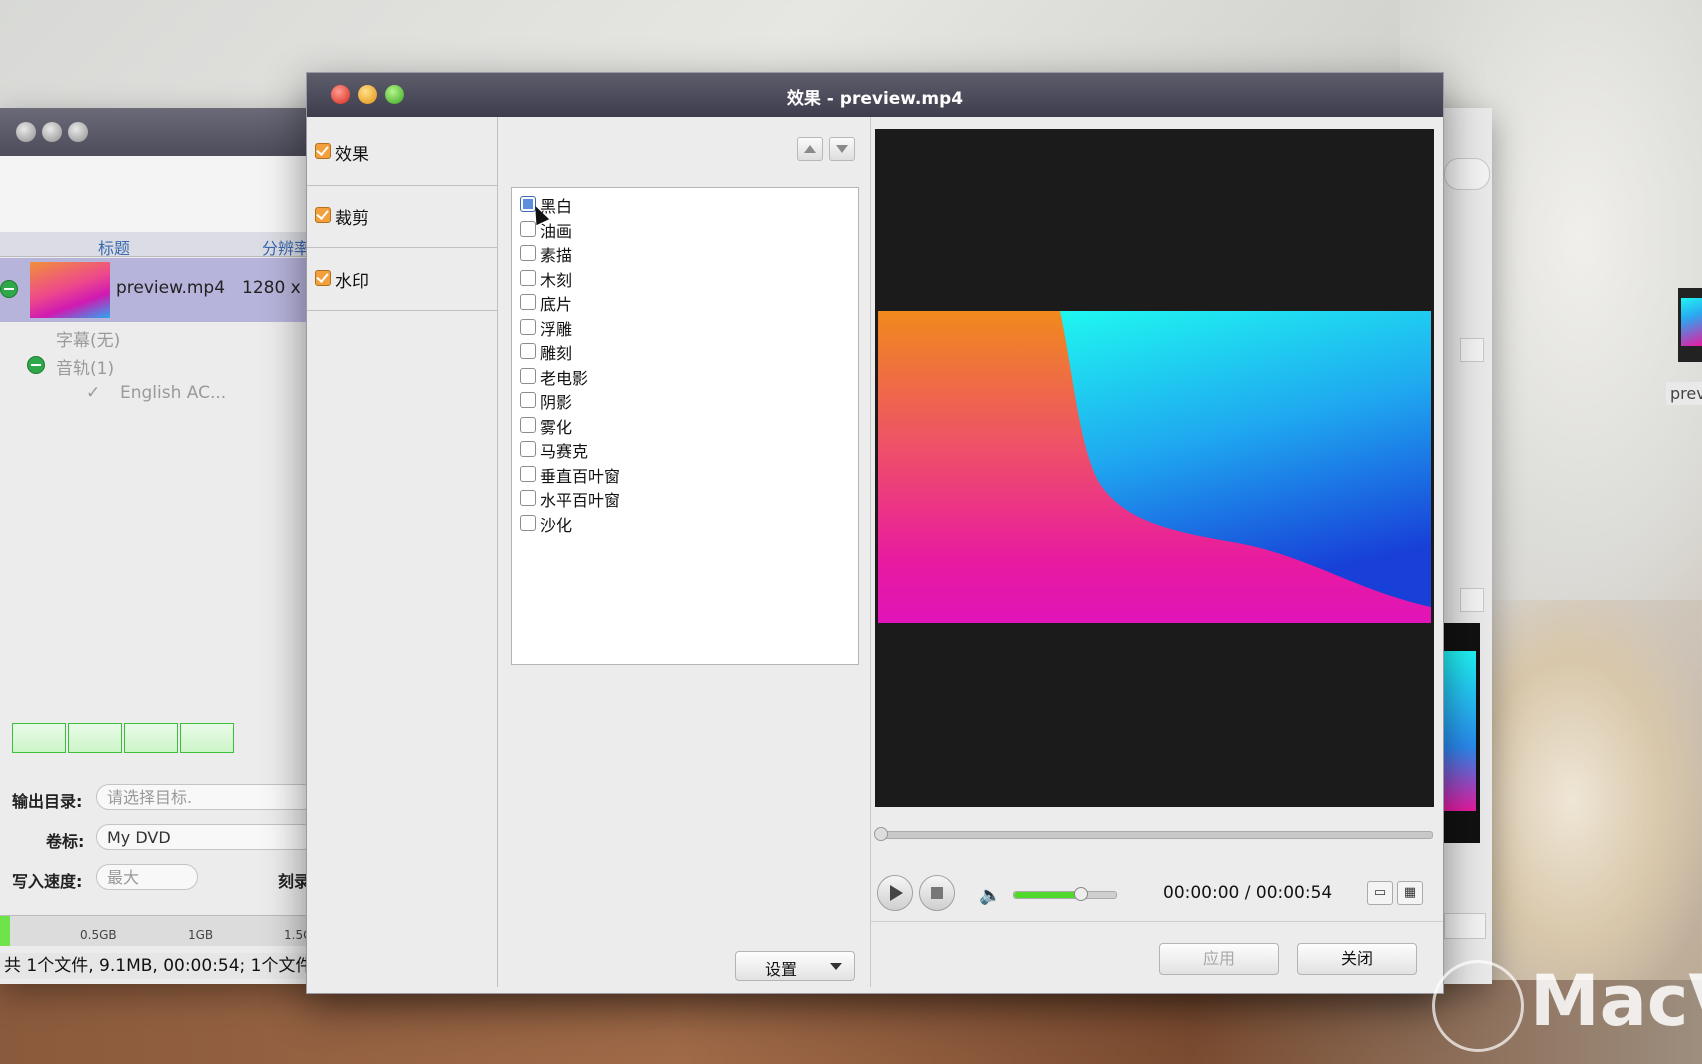 The image size is (1702, 1064). What do you see at coordinates (556, 329) in the screenshot?
I see `effect-label: 浮雕` at bounding box center [556, 329].